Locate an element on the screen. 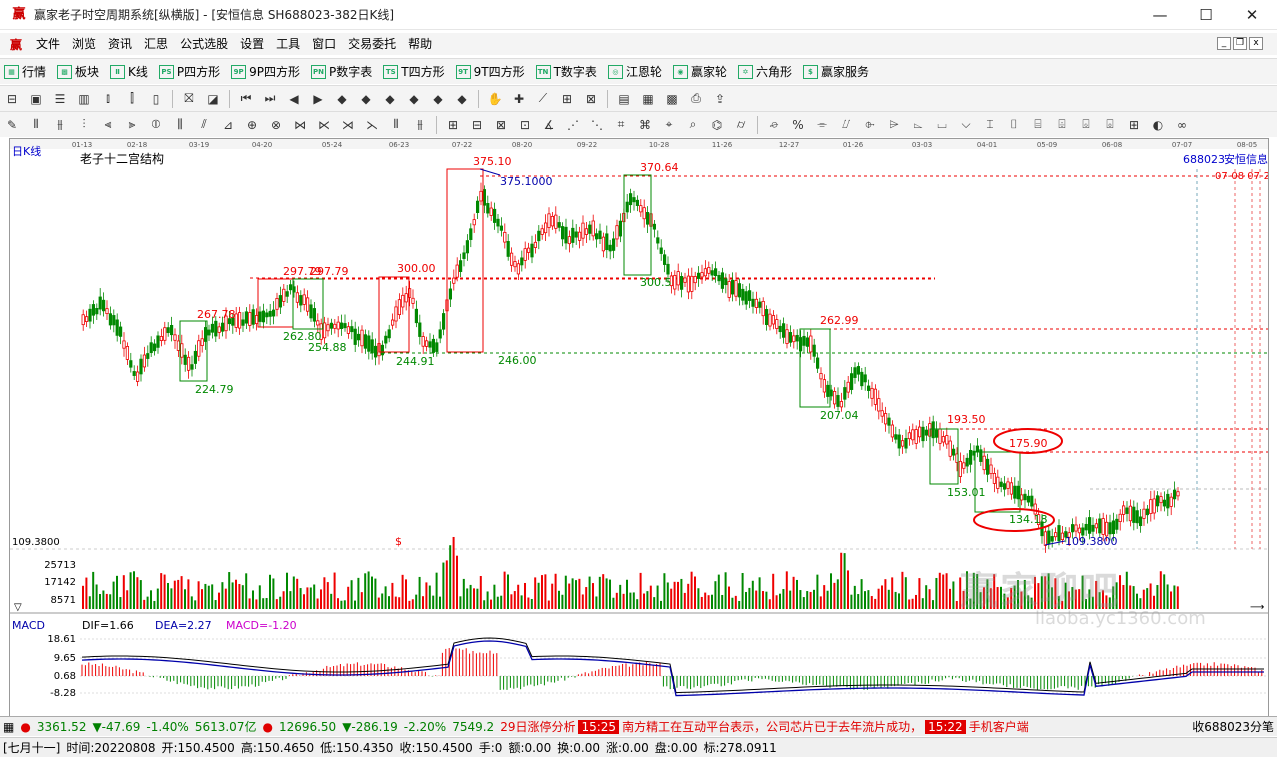  draw-tool-28-icon: ⌖ is located at coordinates (669, 125).